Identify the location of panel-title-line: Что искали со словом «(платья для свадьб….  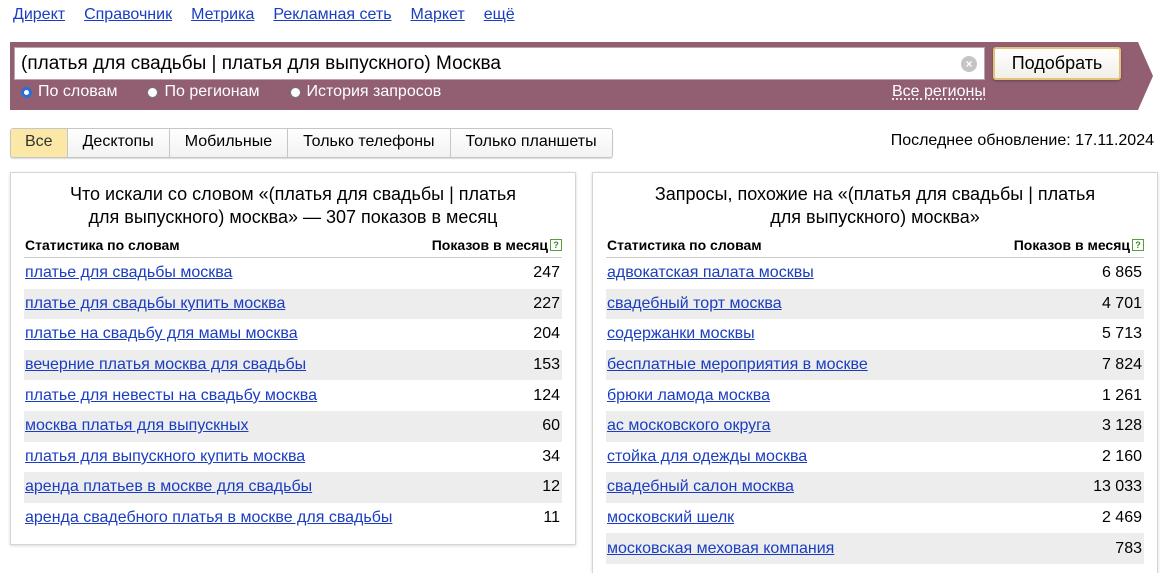
(293, 194).